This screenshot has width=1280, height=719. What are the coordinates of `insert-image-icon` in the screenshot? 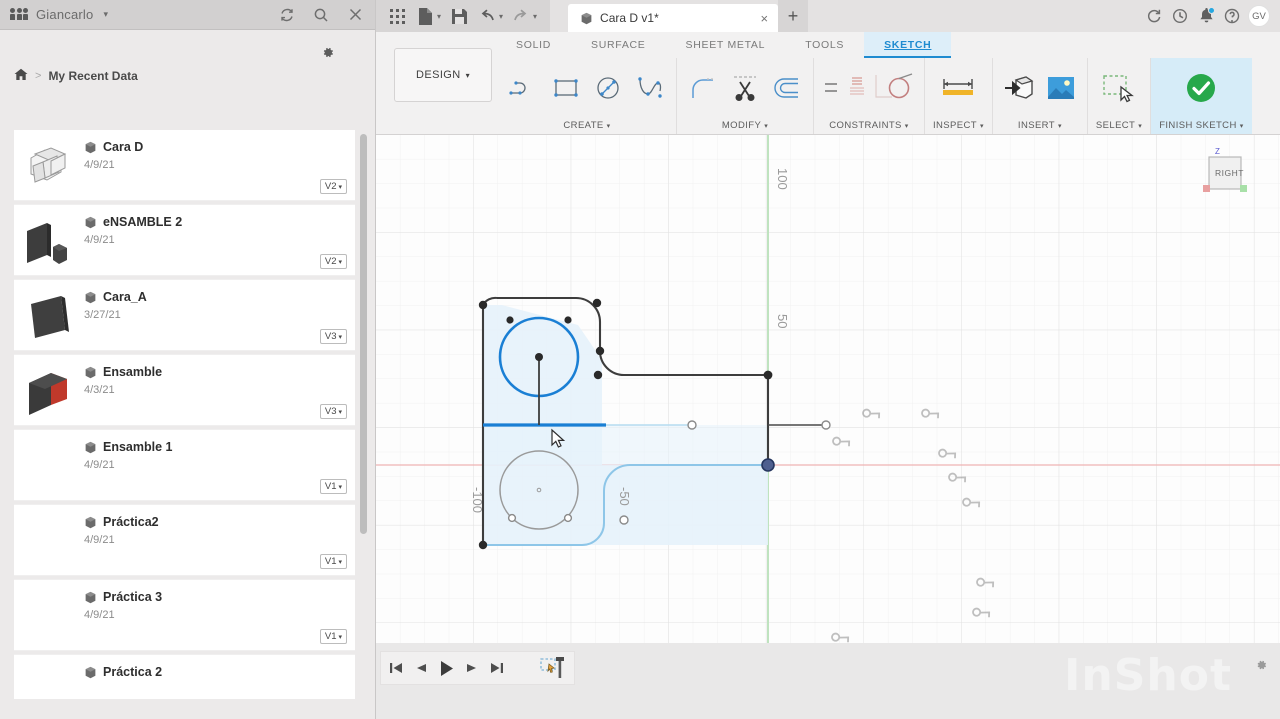 It's located at (1061, 88).